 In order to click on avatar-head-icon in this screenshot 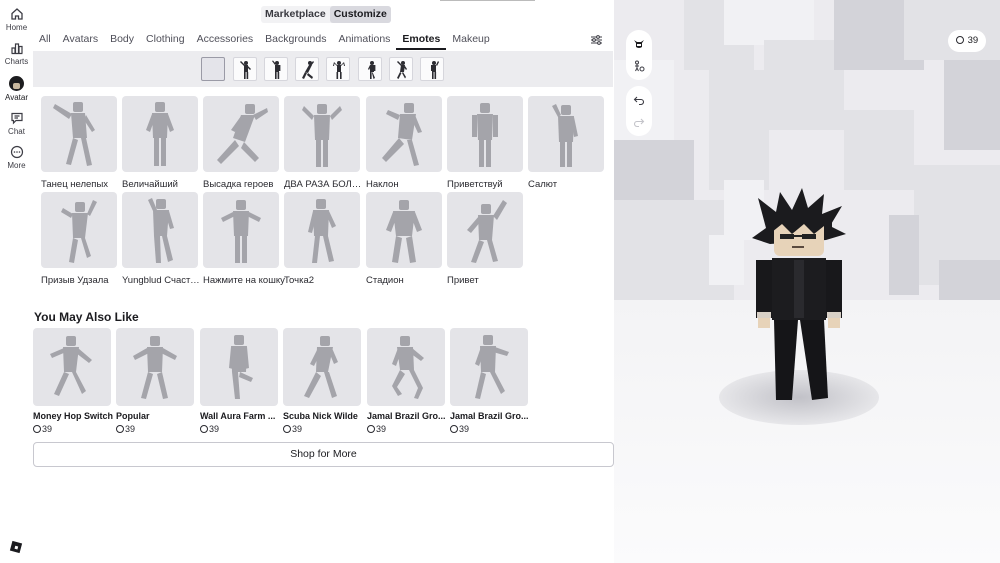, I will do `click(639, 44)`.